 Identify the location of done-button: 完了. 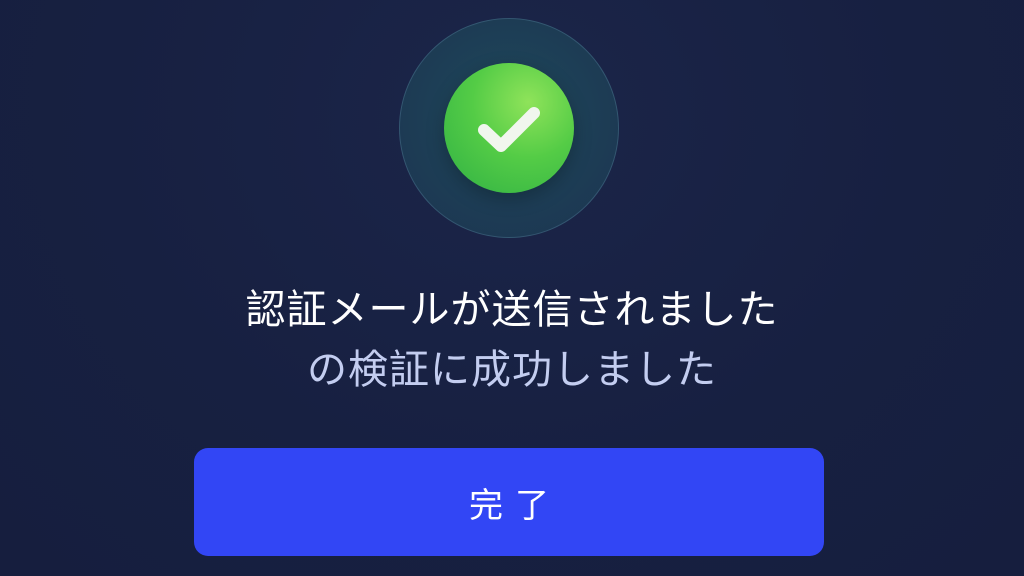
(509, 502).